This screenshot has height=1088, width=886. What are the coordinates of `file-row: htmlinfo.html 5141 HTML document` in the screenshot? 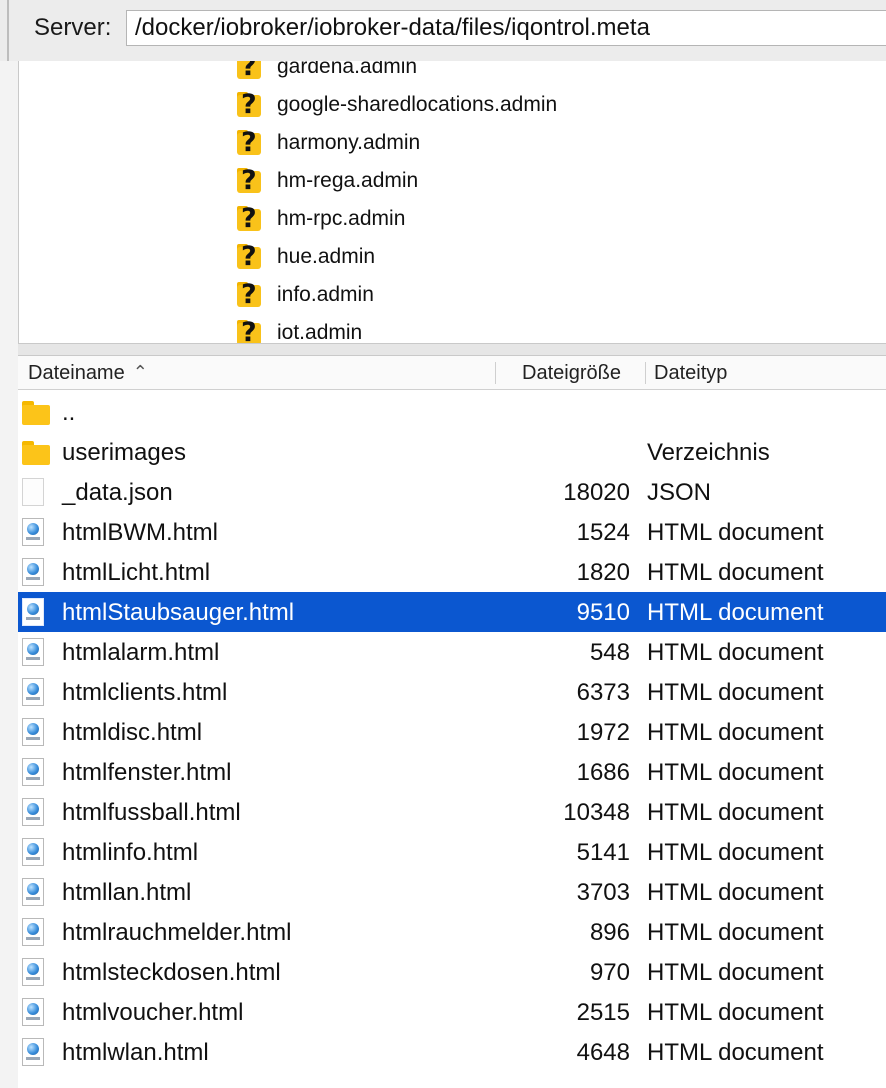 It's located at (452, 852).